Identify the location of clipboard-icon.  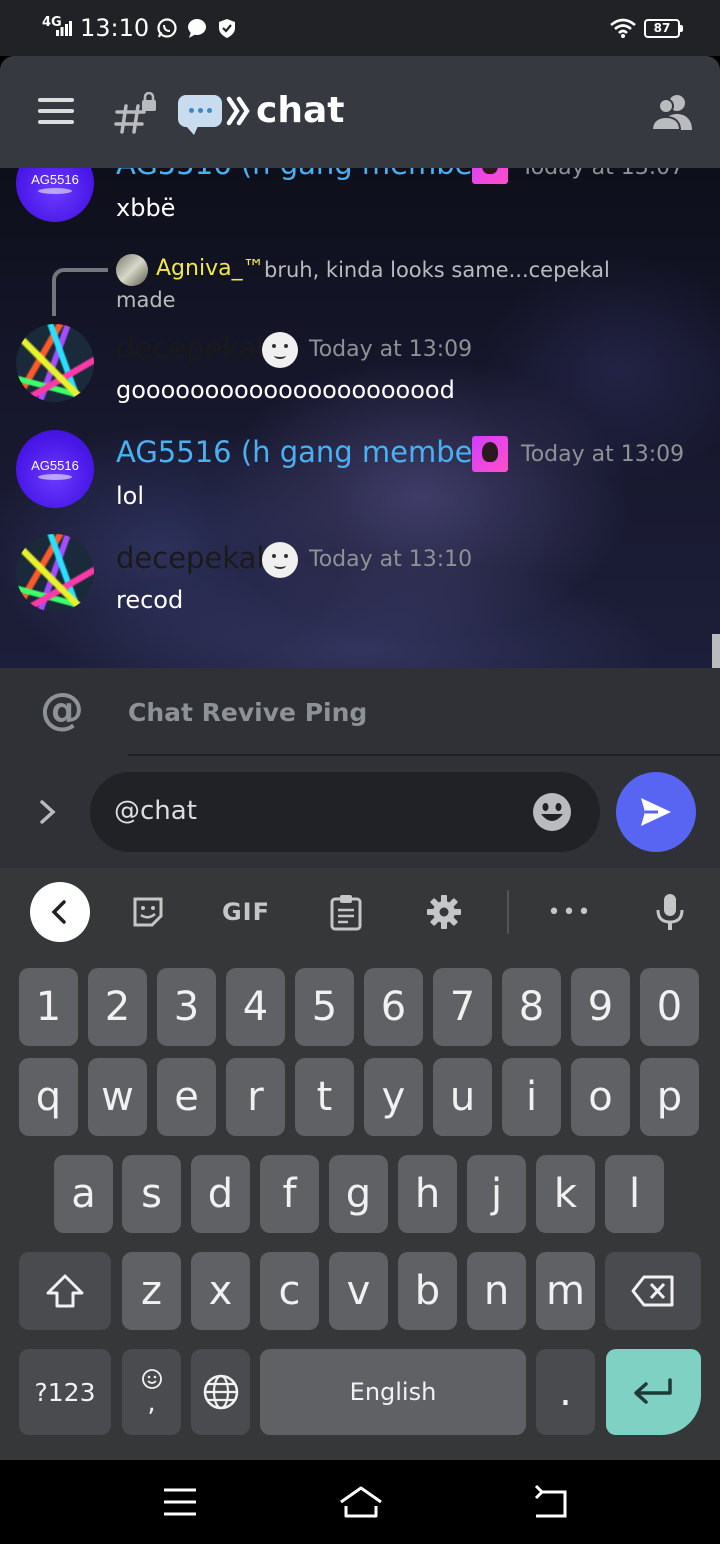
(346, 913).